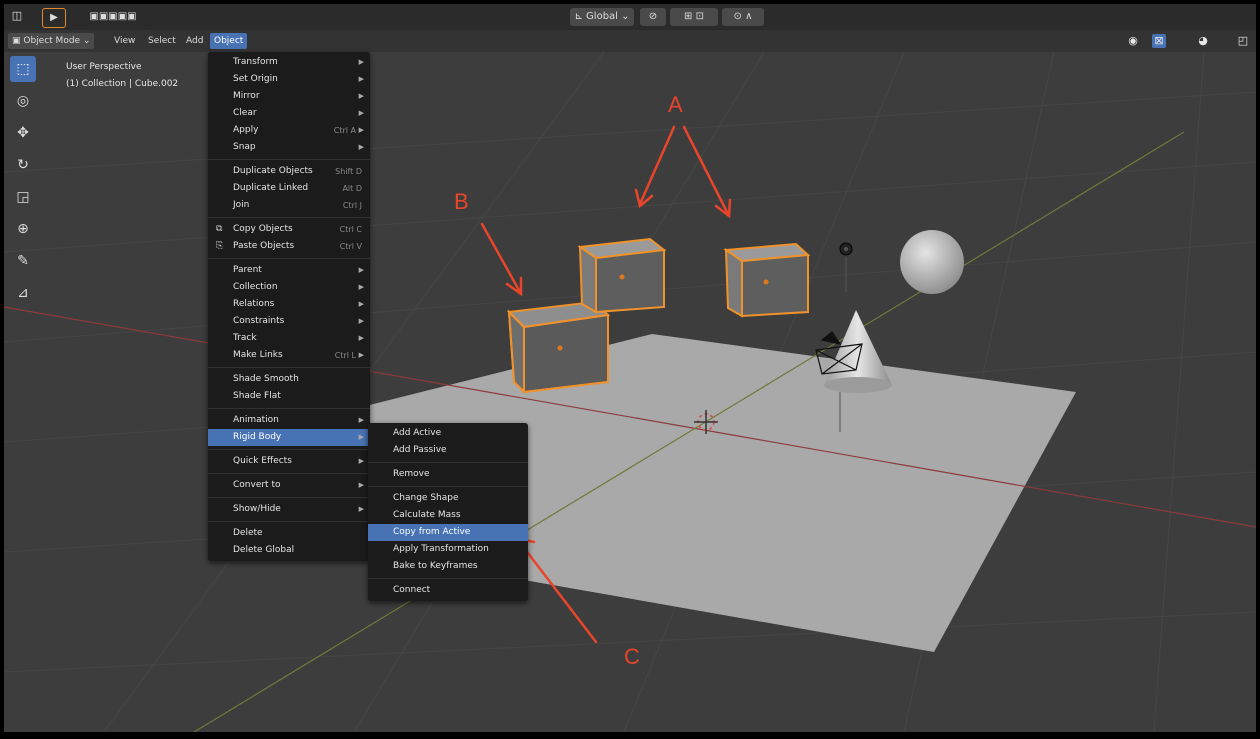 Image resolution: width=1260 pixels, height=739 pixels. What do you see at coordinates (350, 246) in the screenshot?
I see `menu-item-shortcut: Ctrl V` at bounding box center [350, 246].